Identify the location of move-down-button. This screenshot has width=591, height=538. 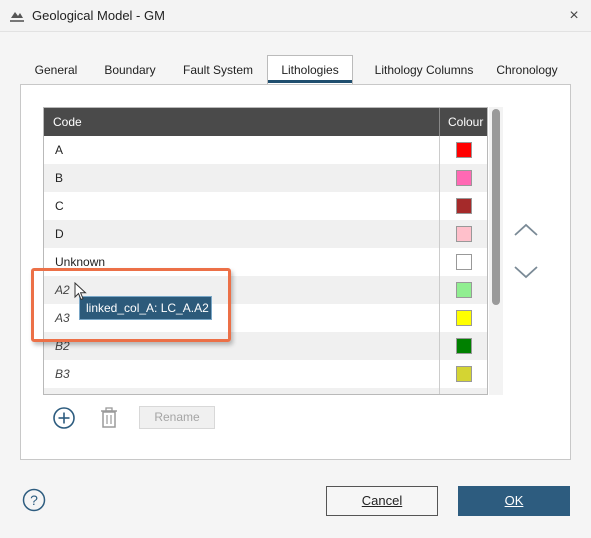
(526, 272).